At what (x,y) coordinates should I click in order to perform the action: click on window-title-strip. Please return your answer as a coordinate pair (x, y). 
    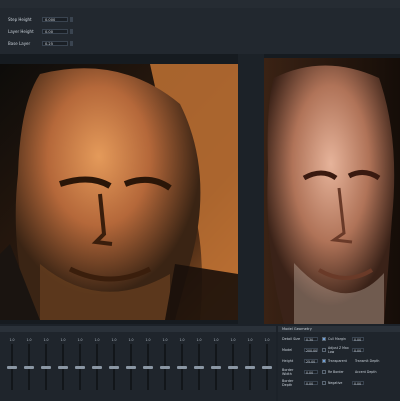
    Looking at the image, I should click on (200, 4).